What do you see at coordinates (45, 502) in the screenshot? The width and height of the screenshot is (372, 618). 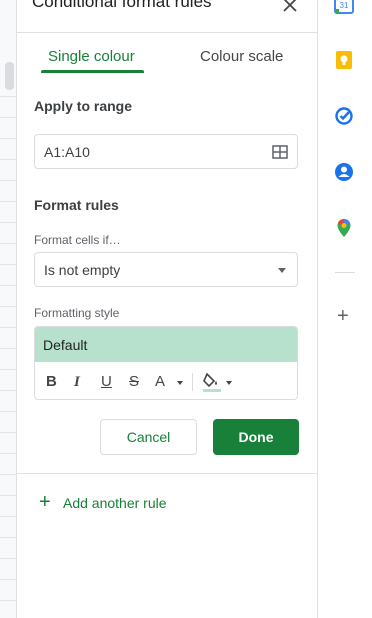 I see `plus-icon: +` at bounding box center [45, 502].